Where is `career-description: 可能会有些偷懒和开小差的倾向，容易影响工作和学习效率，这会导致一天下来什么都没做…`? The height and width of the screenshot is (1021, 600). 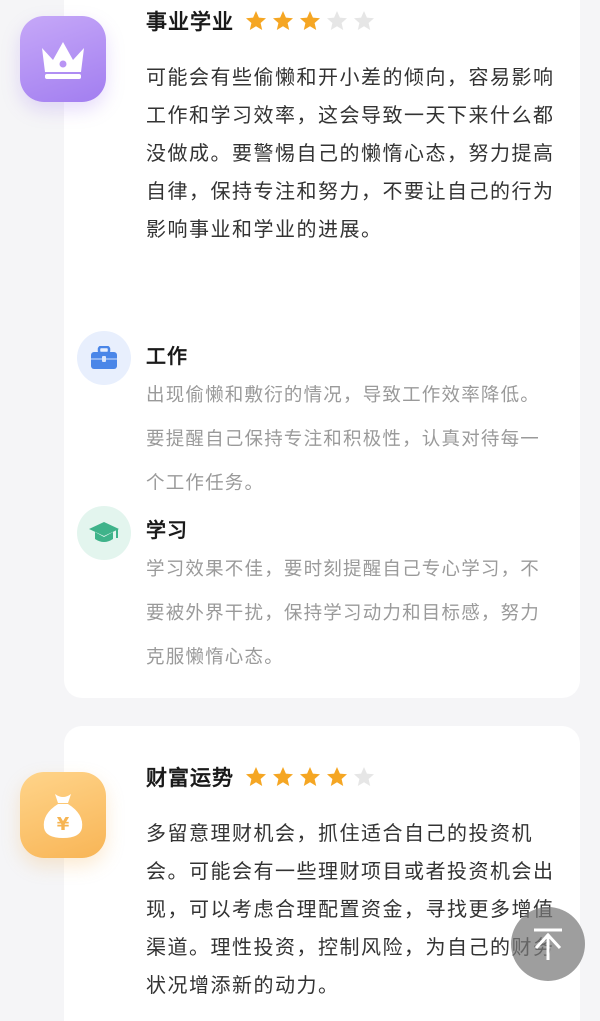
career-description: 可能会有些偷懒和开小差的倾向，容易影响工作和学习效率，这会导致一天下来什么都没做… is located at coordinates (350, 153).